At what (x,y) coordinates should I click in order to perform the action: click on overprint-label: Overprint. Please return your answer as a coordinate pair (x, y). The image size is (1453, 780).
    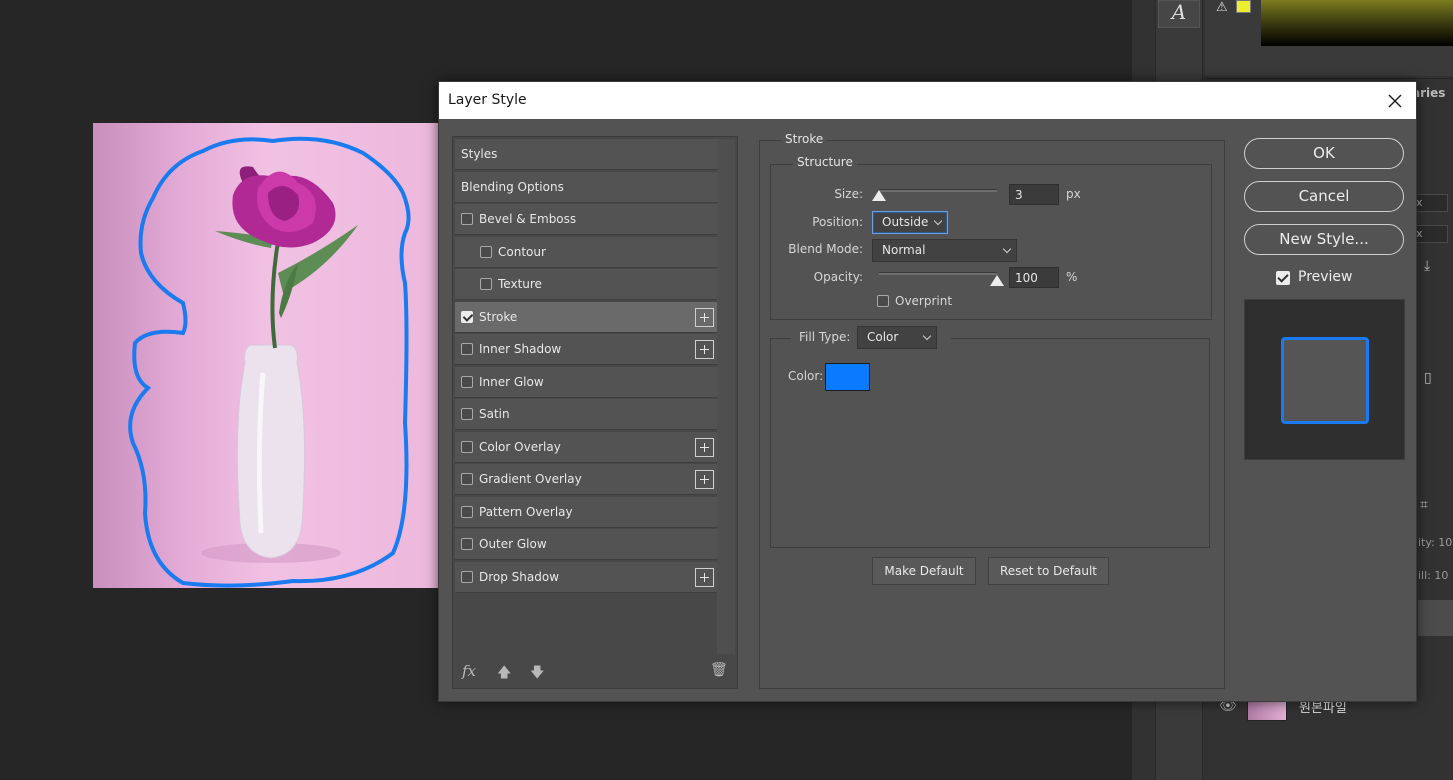
    Looking at the image, I should click on (924, 301).